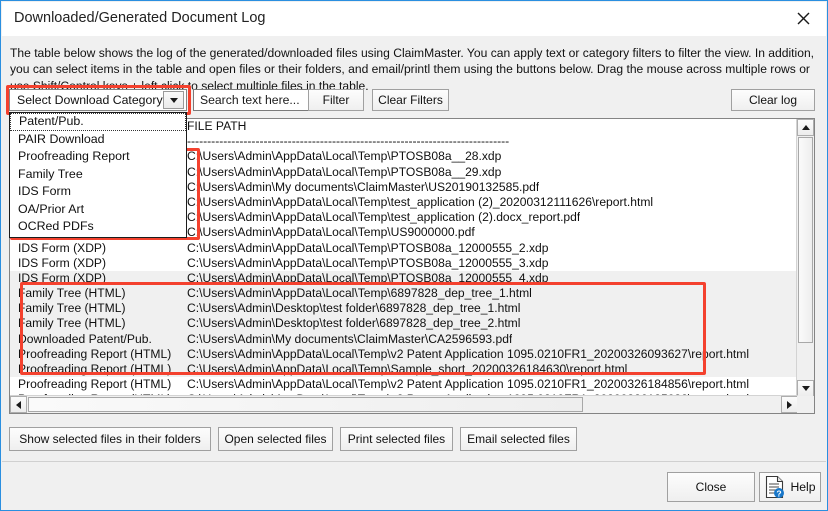 This screenshot has width=828, height=511. Describe the element at coordinates (98, 227) in the screenshot. I see `dropdown-option: OCRed PDFs` at that location.